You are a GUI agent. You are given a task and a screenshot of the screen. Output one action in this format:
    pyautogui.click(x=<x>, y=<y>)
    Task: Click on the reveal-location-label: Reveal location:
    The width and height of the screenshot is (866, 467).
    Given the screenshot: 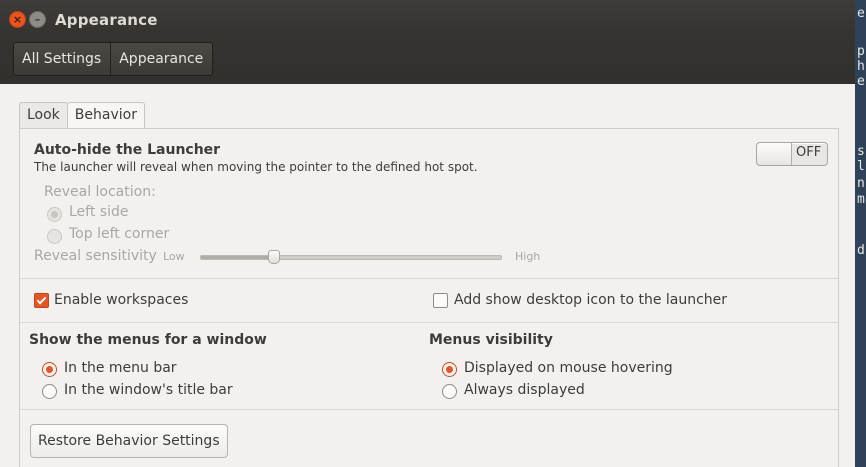 What is the action you would take?
    pyautogui.click(x=100, y=192)
    